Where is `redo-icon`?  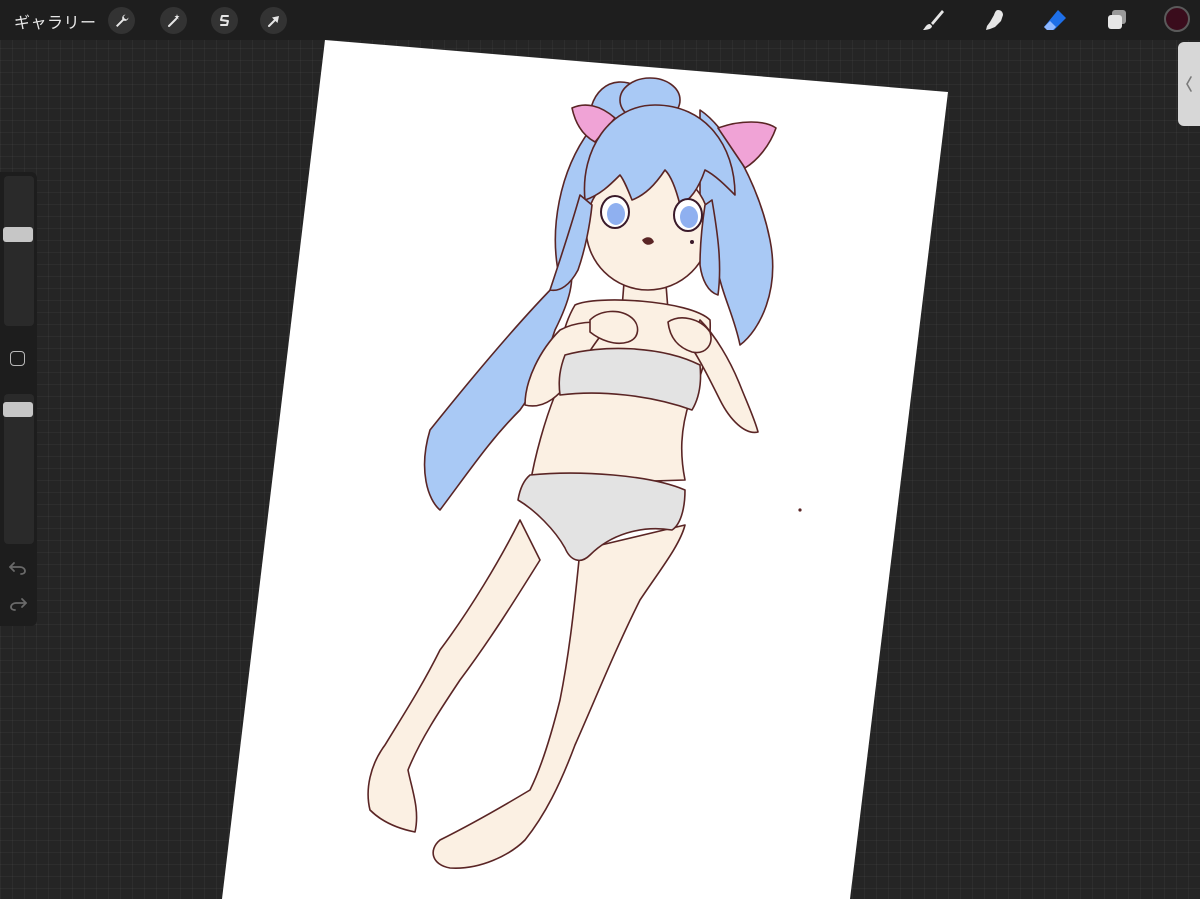
redo-icon is located at coordinates (18, 604).